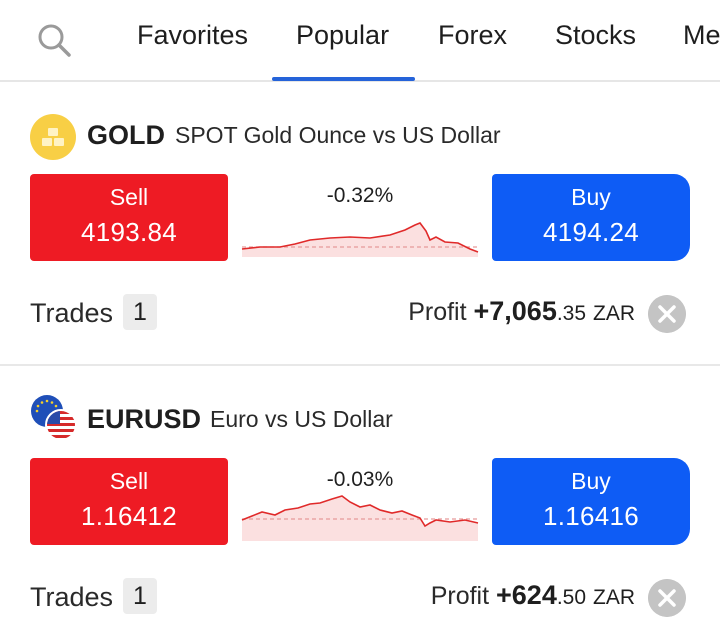 Image resolution: width=720 pixels, height=640 pixels. I want to click on category-tab-bar: Favorites Popular Forex Stocks Me, so click(360, 41).